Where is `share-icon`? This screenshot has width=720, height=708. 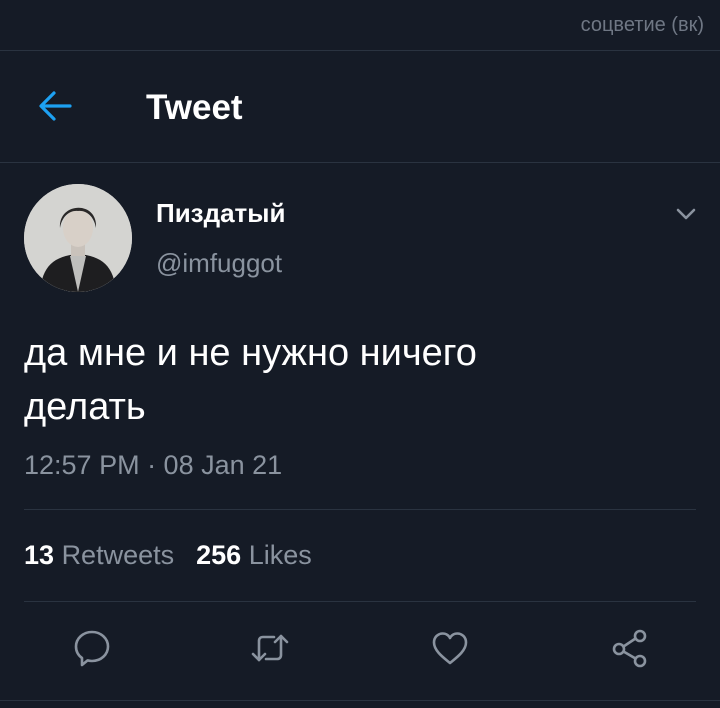
share-icon is located at coordinates (629, 648).